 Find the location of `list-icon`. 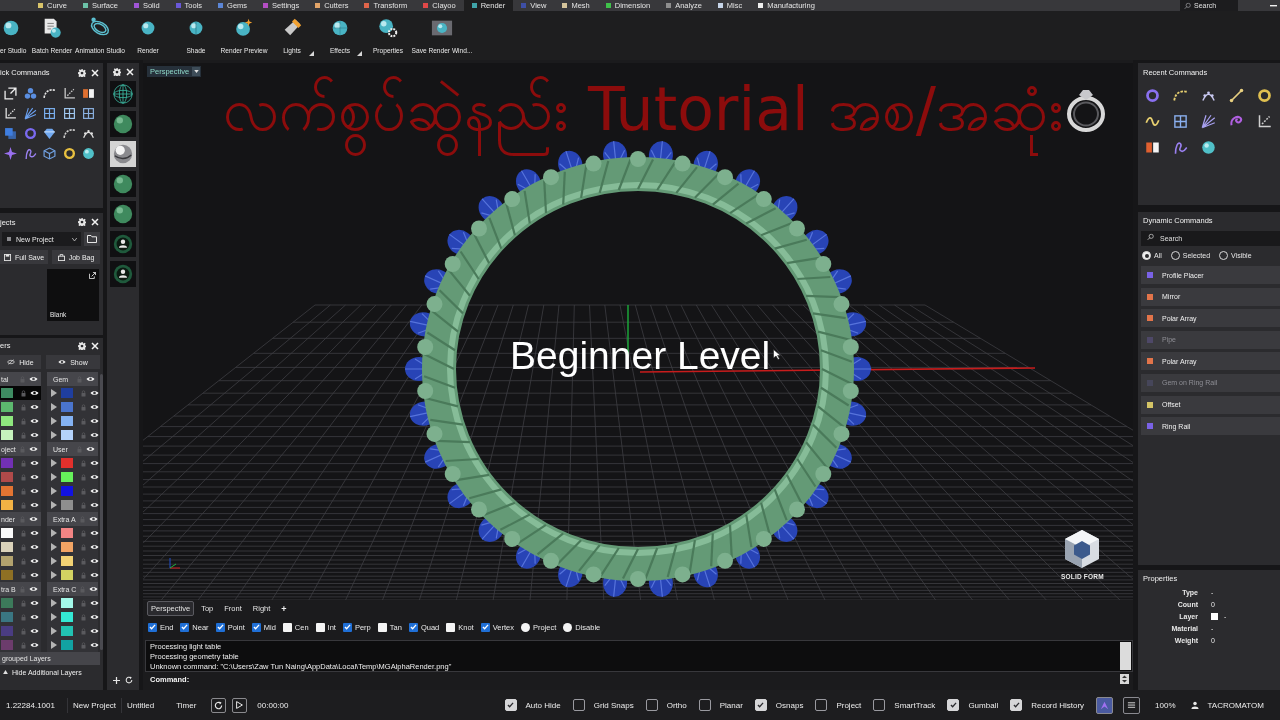

list-icon is located at coordinates (1132, 705).